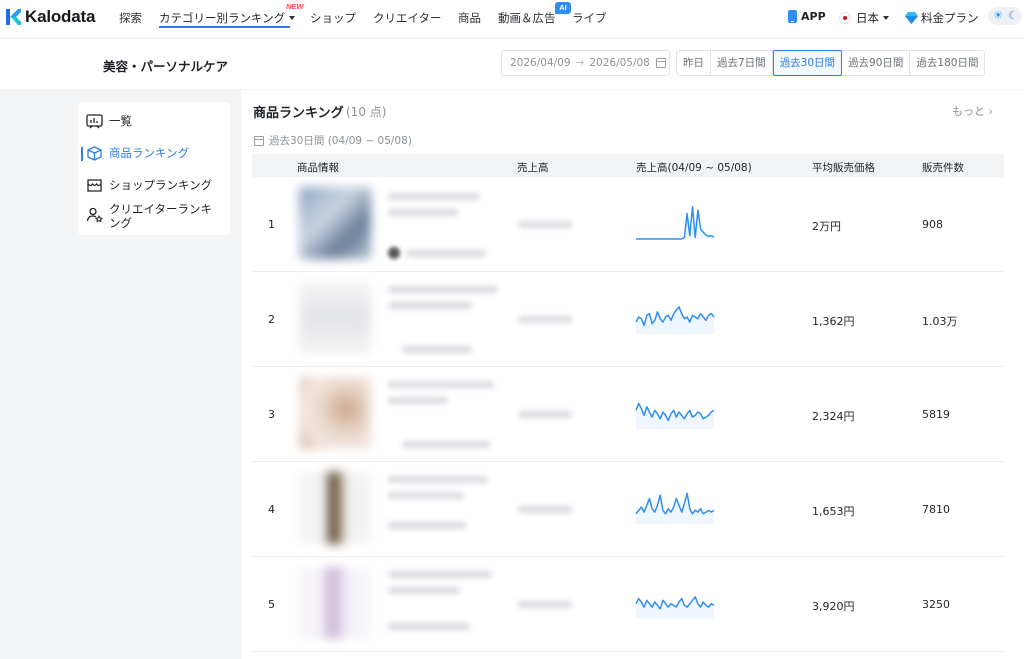 This screenshot has height=659, width=1024. Describe the element at coordinates (149, 185) in the screenshot. I see `sidebar-item-shop-ranking: ショップランキング` at that location.